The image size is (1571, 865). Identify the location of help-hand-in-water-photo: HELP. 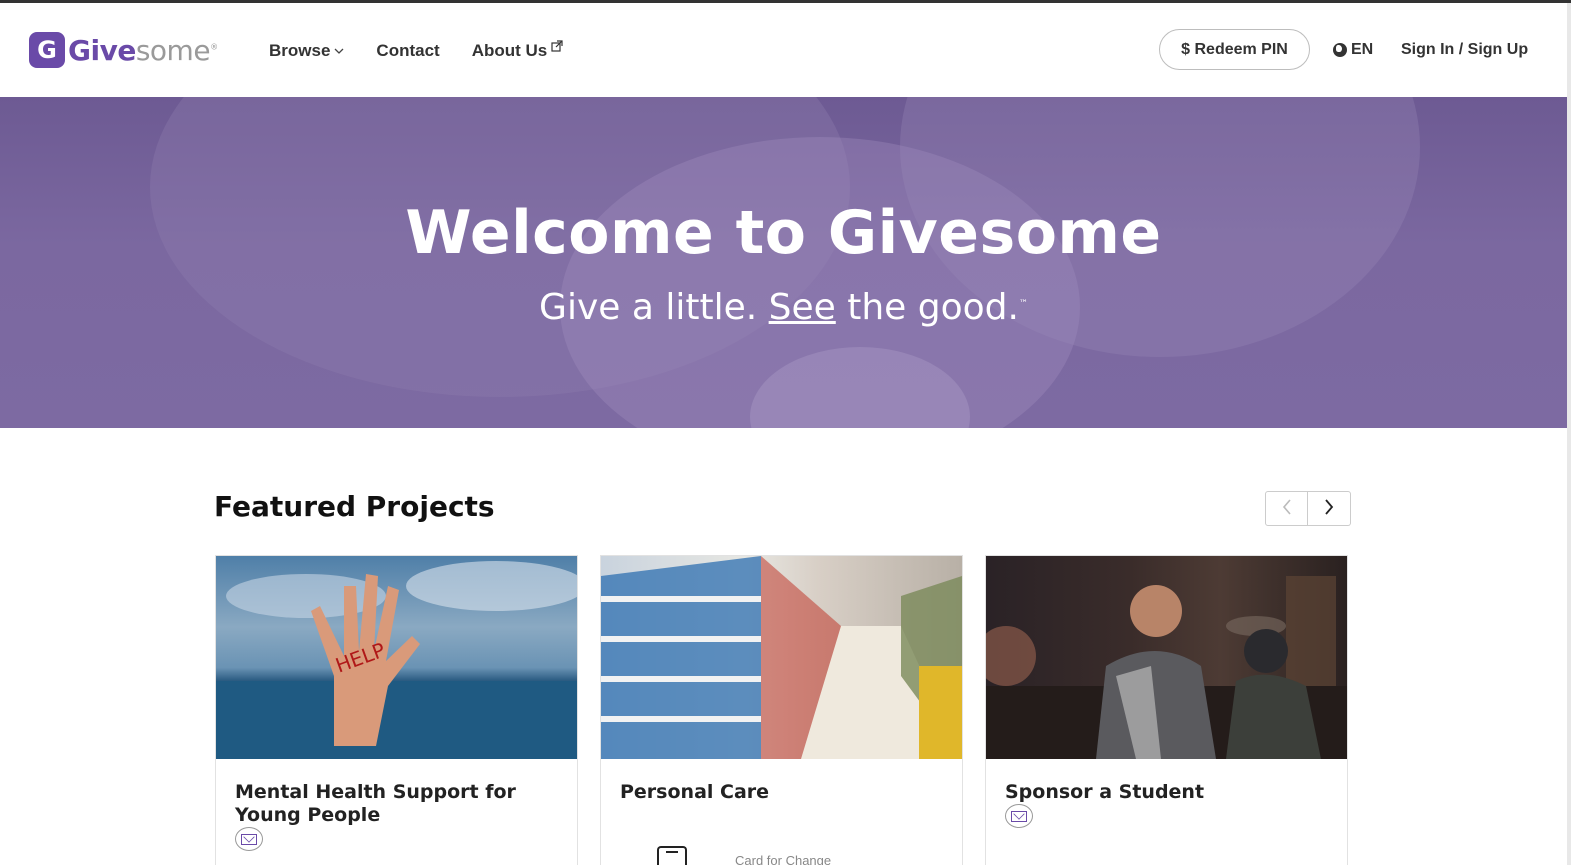
(396, 660).